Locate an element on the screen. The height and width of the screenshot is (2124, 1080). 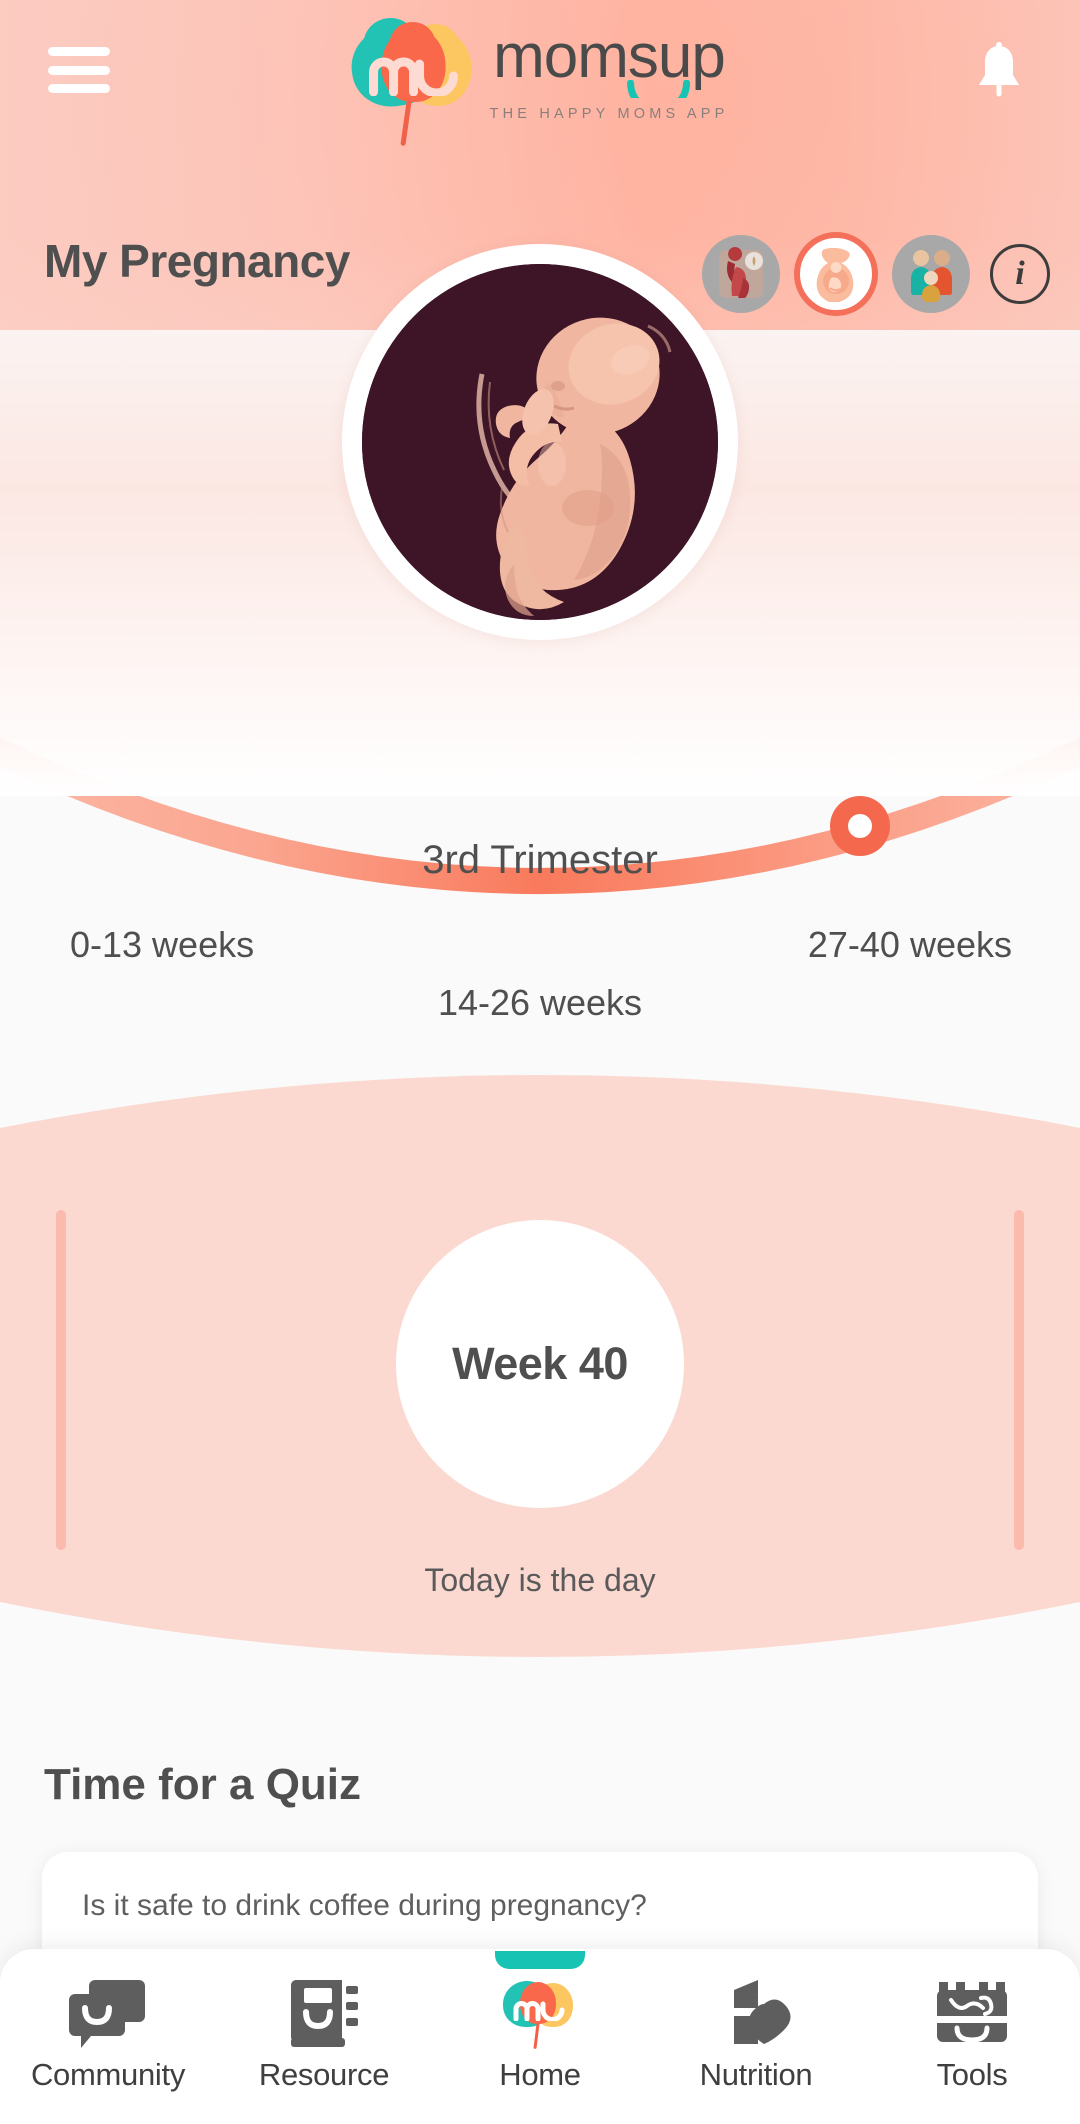
week-indicator: Week 40 is located at coordinates (540, 1364).